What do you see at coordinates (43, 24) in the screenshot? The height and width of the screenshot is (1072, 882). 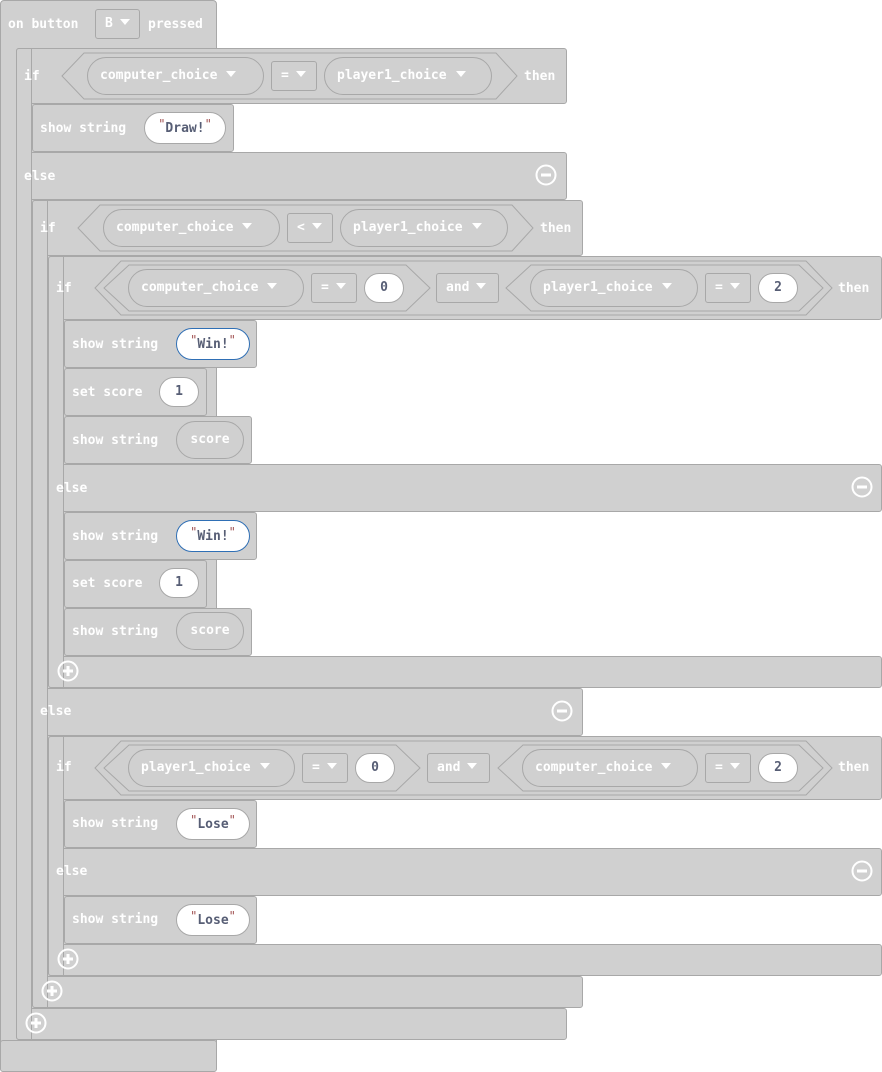 I see `on-button-label: on button` at bounding box center [43, 24].